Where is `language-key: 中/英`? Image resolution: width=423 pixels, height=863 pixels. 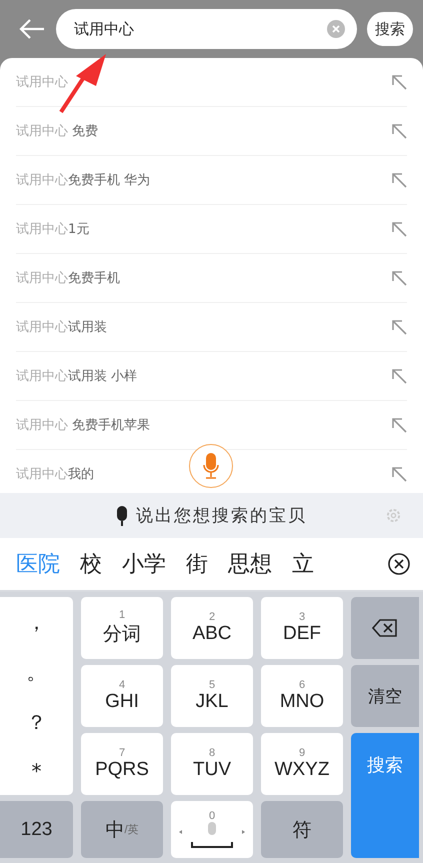 language-key: 中/英 is located at coordinates (122, 829).